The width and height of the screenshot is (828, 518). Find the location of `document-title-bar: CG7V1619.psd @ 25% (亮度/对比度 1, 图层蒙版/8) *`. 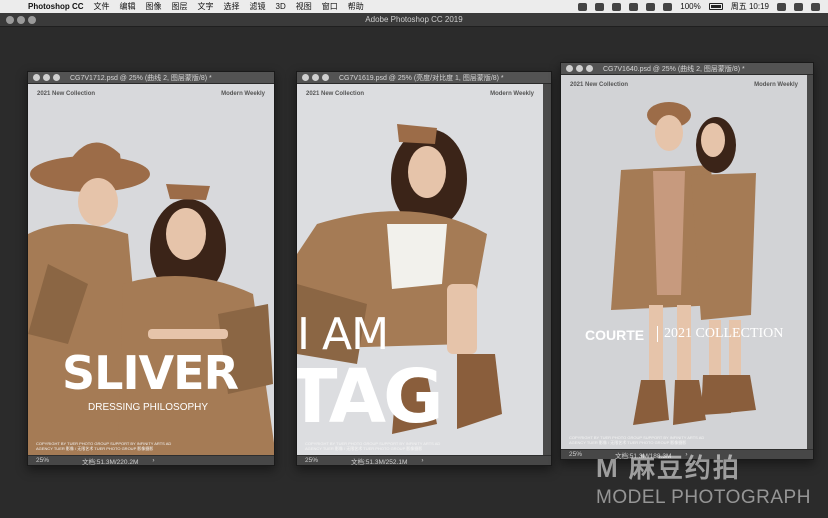

document-title-bar: CG7V1619.psd @ 25% (亮度/对比度 1, 图层蒙版/8) * is located at coordinates (424, 78).